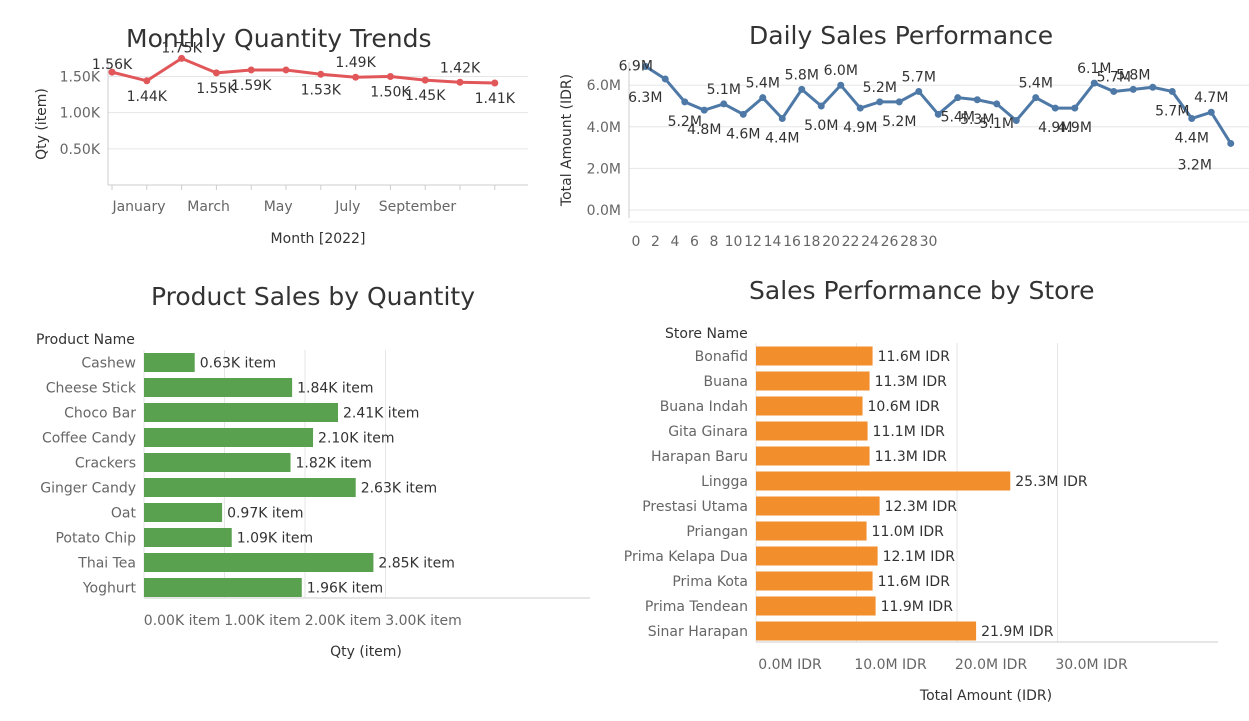  I want to click on store-category-label: Prima Tendean, so click(696, 607).